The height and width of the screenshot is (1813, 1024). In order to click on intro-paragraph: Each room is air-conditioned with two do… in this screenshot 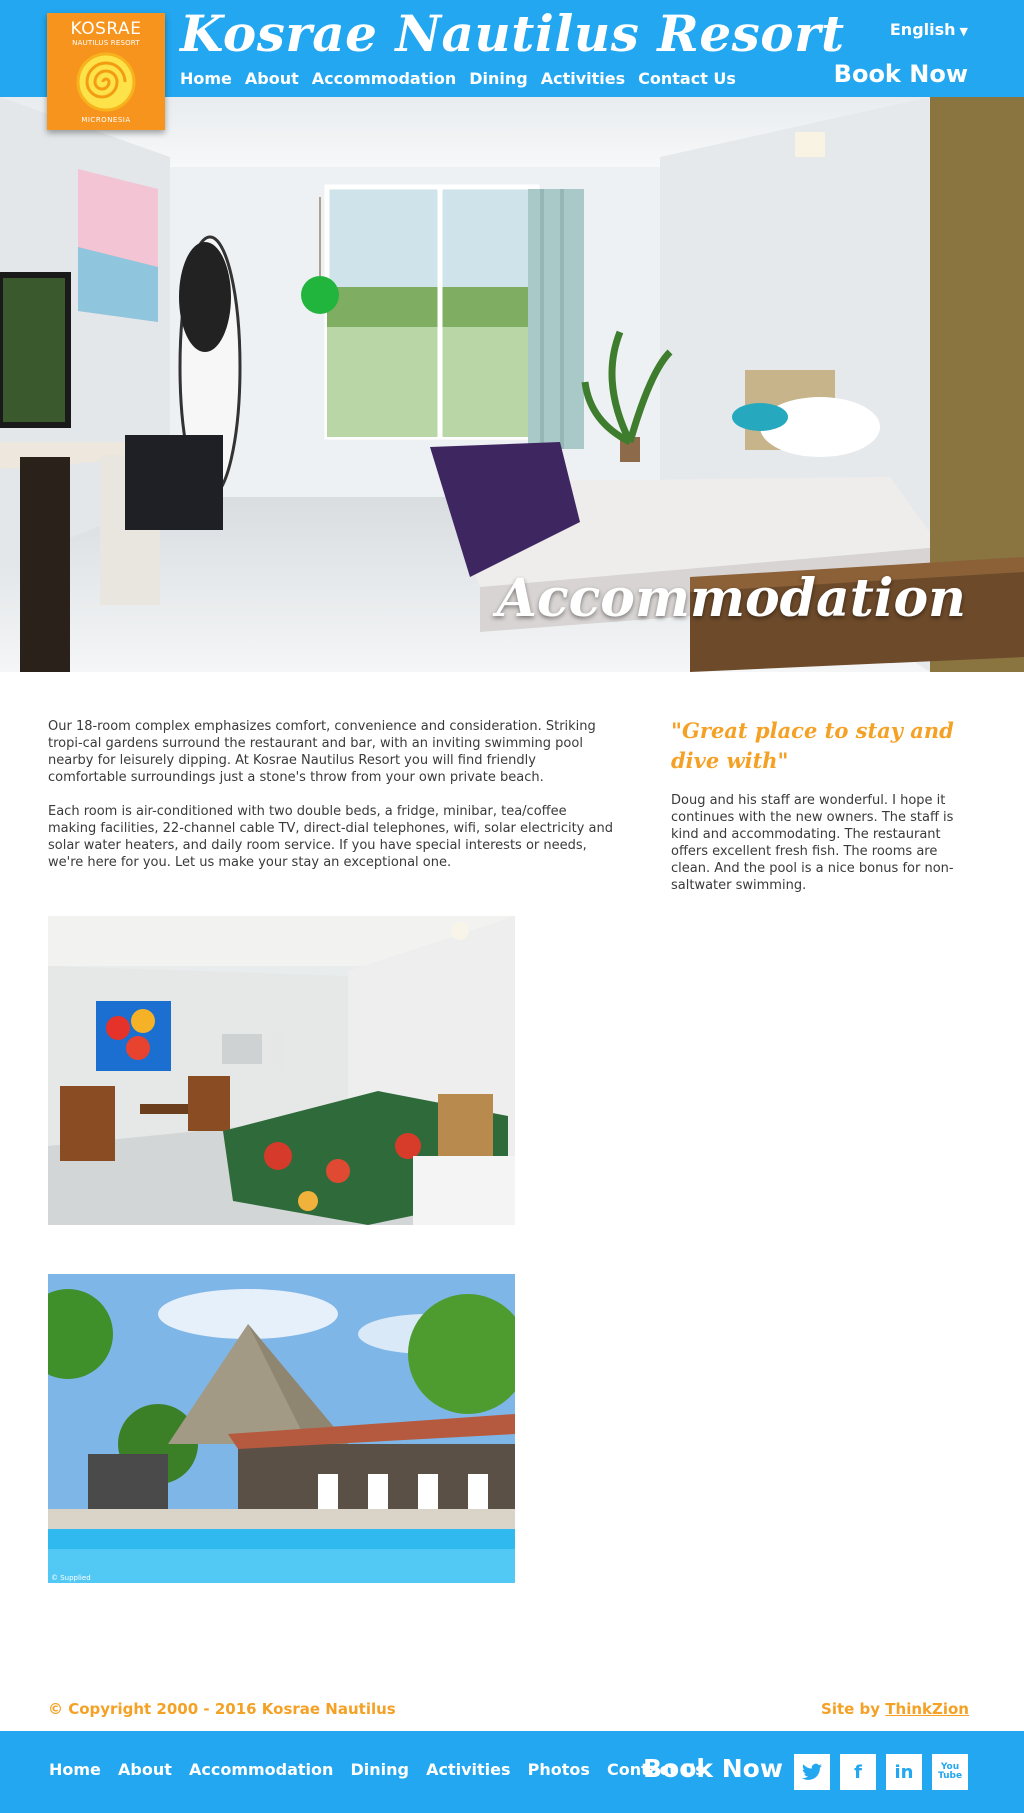, I will do `click(330, 837)`.